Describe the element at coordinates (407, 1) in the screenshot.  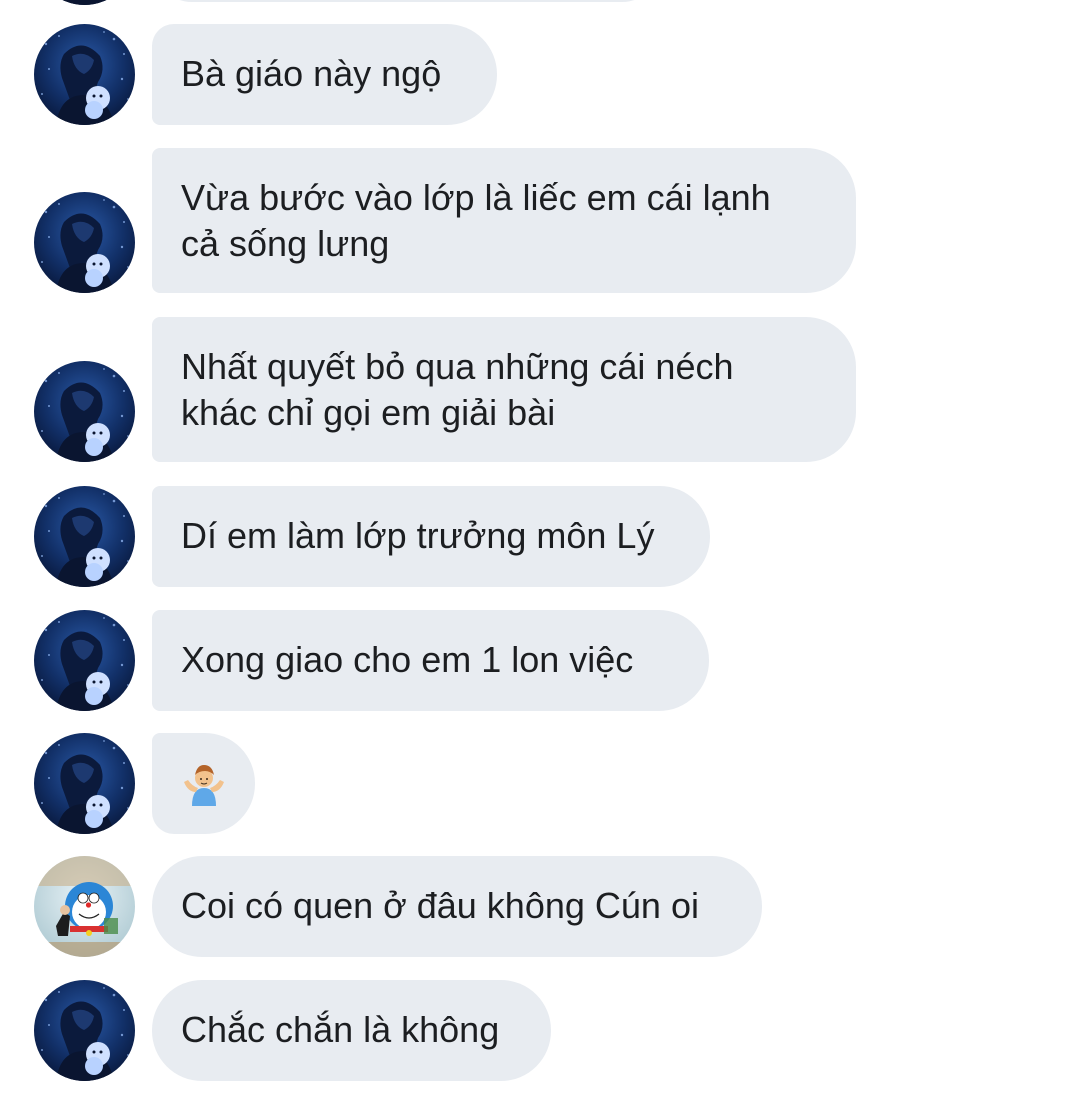
I see `message-bubble` at that location.